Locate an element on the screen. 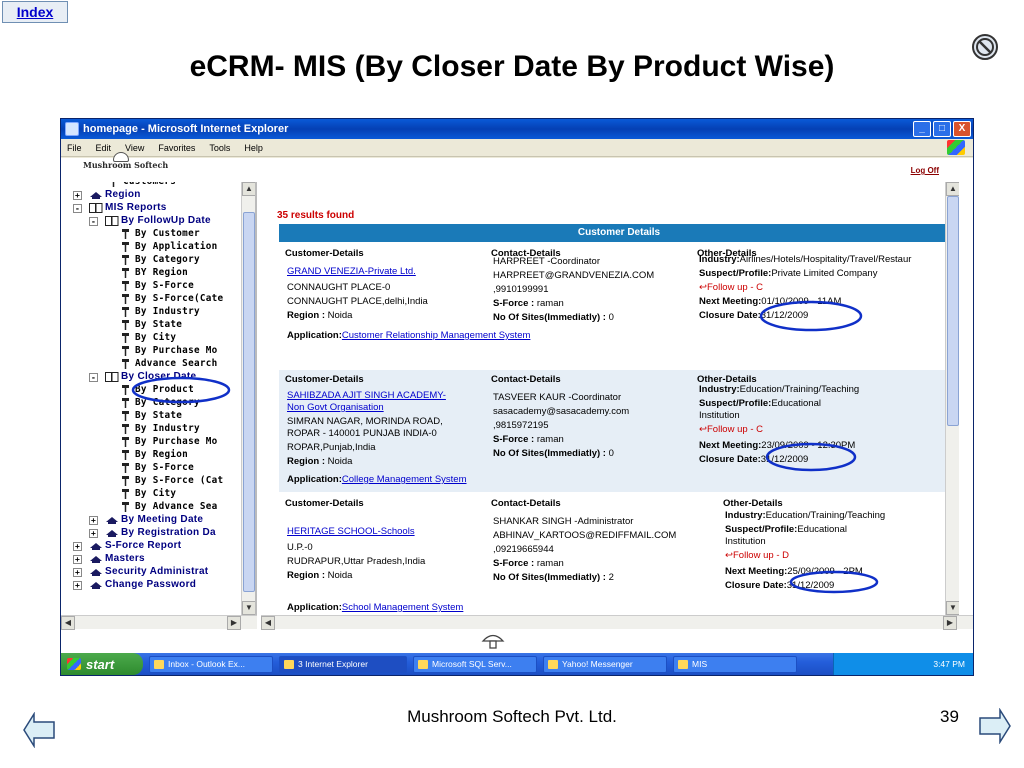 Image resolution: width=1024 pixels, height=768 pixels. tree-item-label: By Registration Da is located at coordinates (168, 532).